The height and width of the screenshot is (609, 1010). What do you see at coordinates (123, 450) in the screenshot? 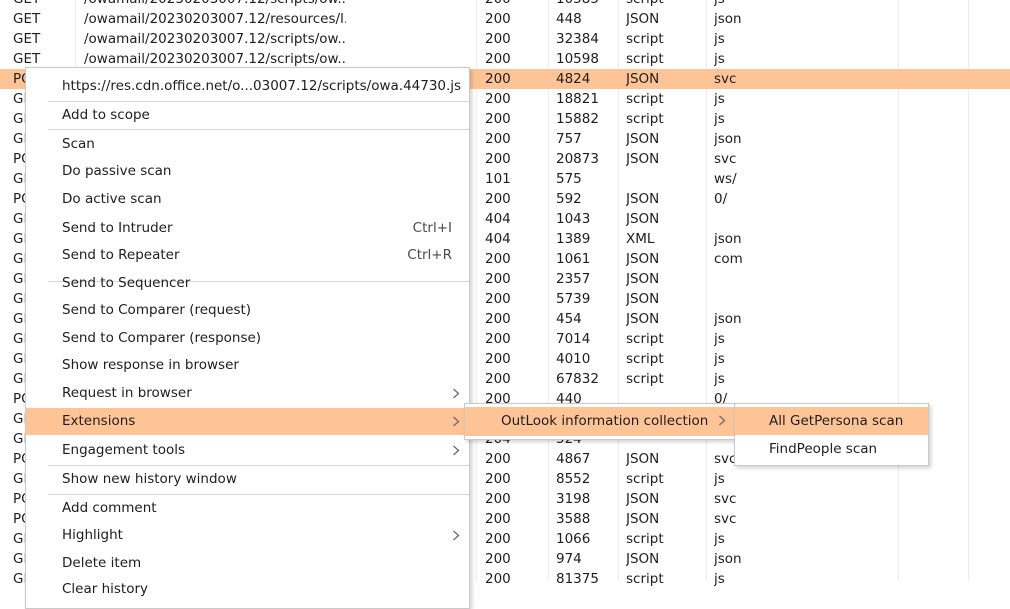
I see `menu-item-label: Engagement tools` at bounding box center [123, 450].